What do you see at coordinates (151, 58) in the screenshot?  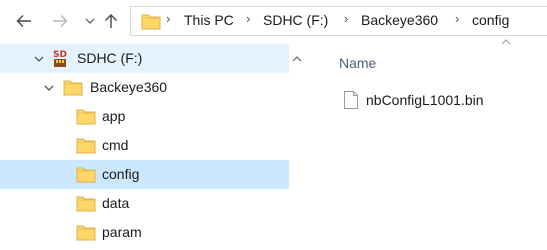 I see `tree-item-sdhc: SD SDHC (F:)` at bounding box center [151, 58].